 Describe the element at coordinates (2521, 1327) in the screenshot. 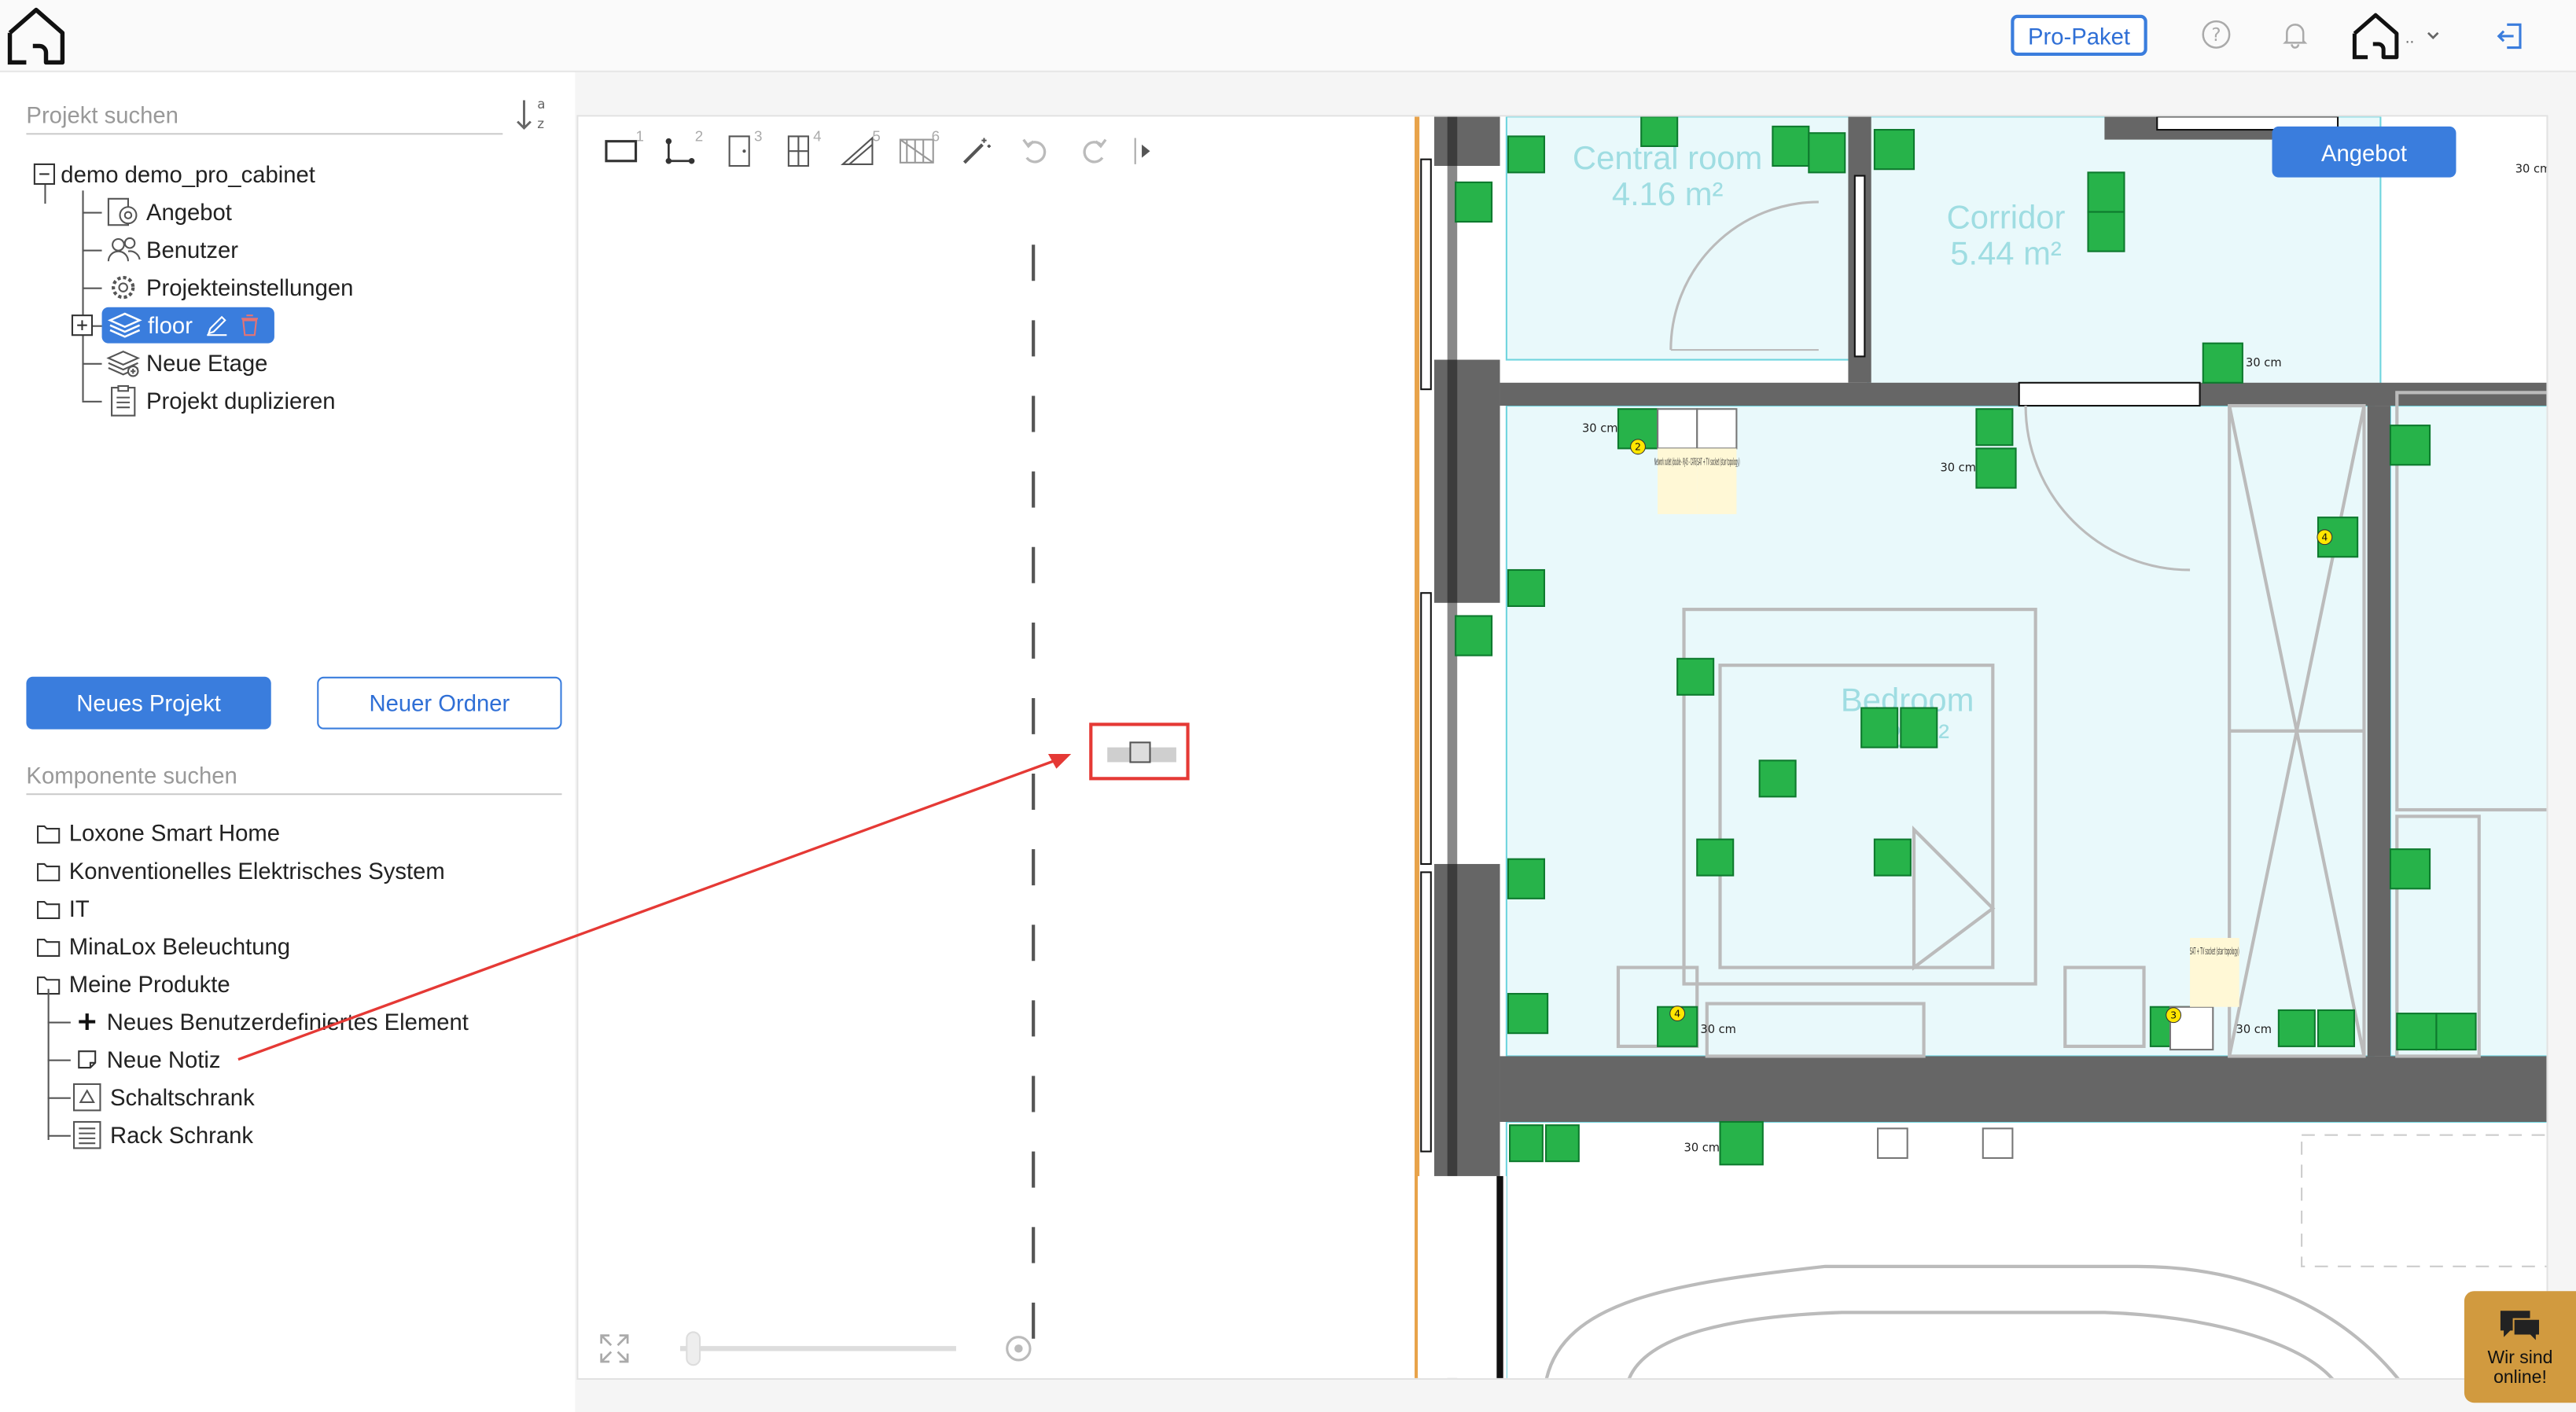

I see `chat-bubble-icon` at that location.